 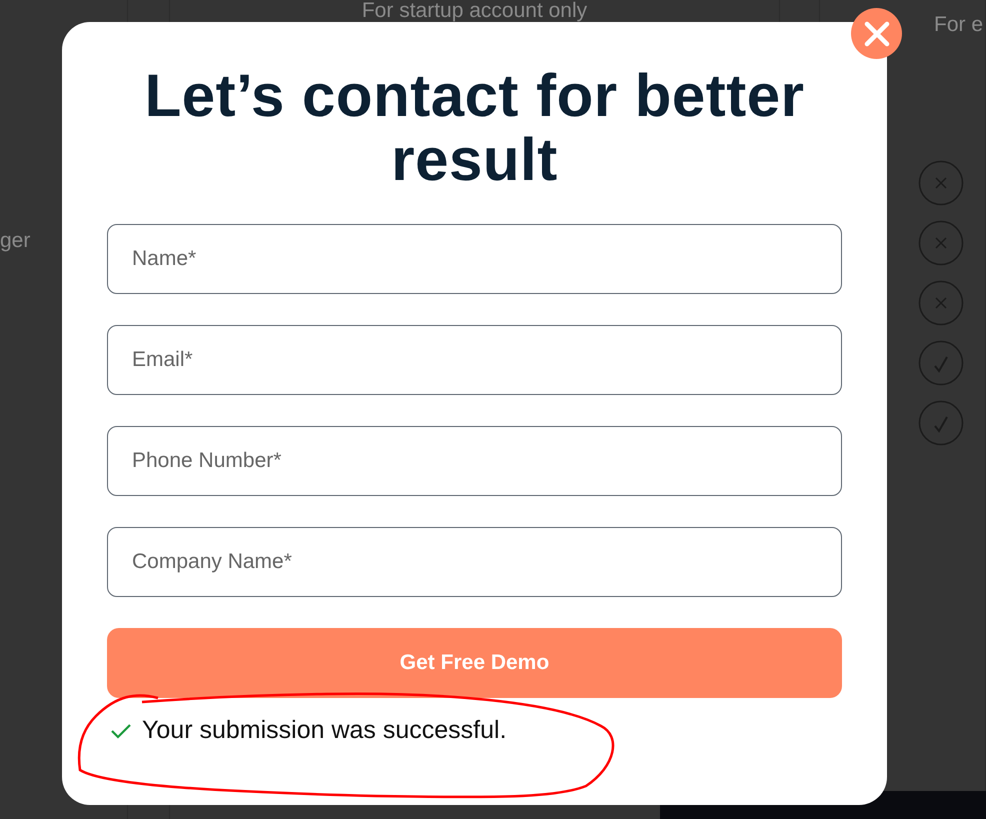 I want to click on background-text: ger, so click(x=15, y=241).